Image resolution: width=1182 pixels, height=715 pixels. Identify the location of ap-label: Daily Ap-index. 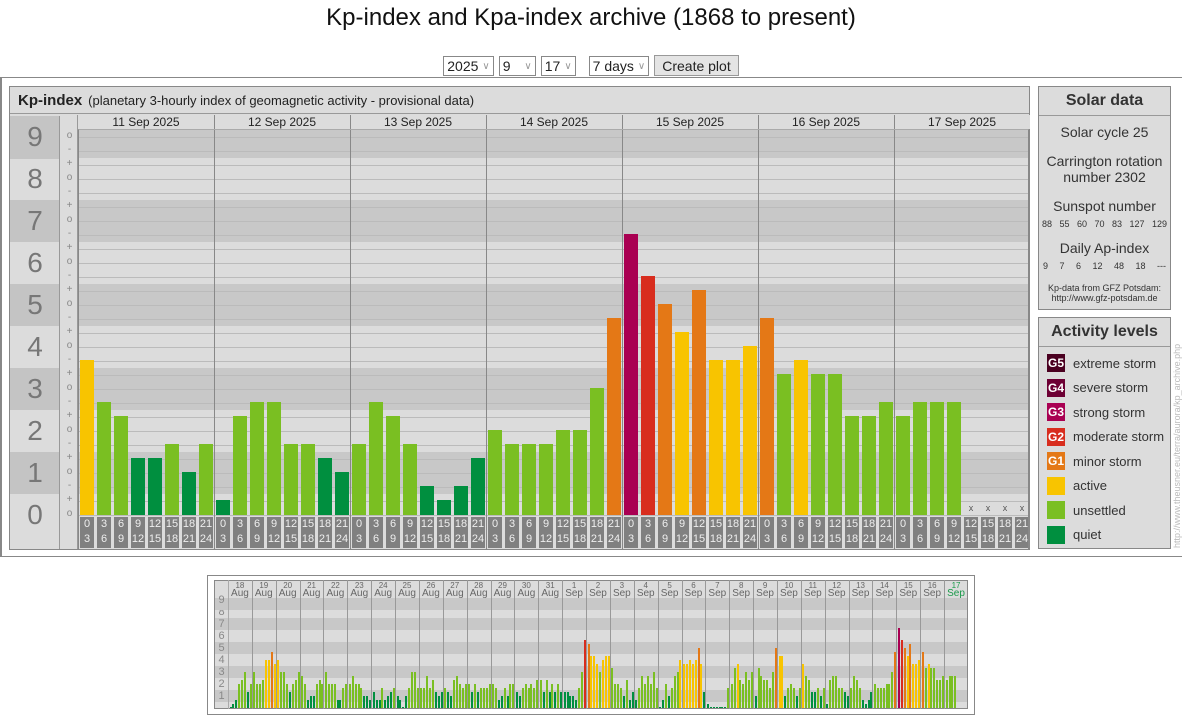
(1104, 248).